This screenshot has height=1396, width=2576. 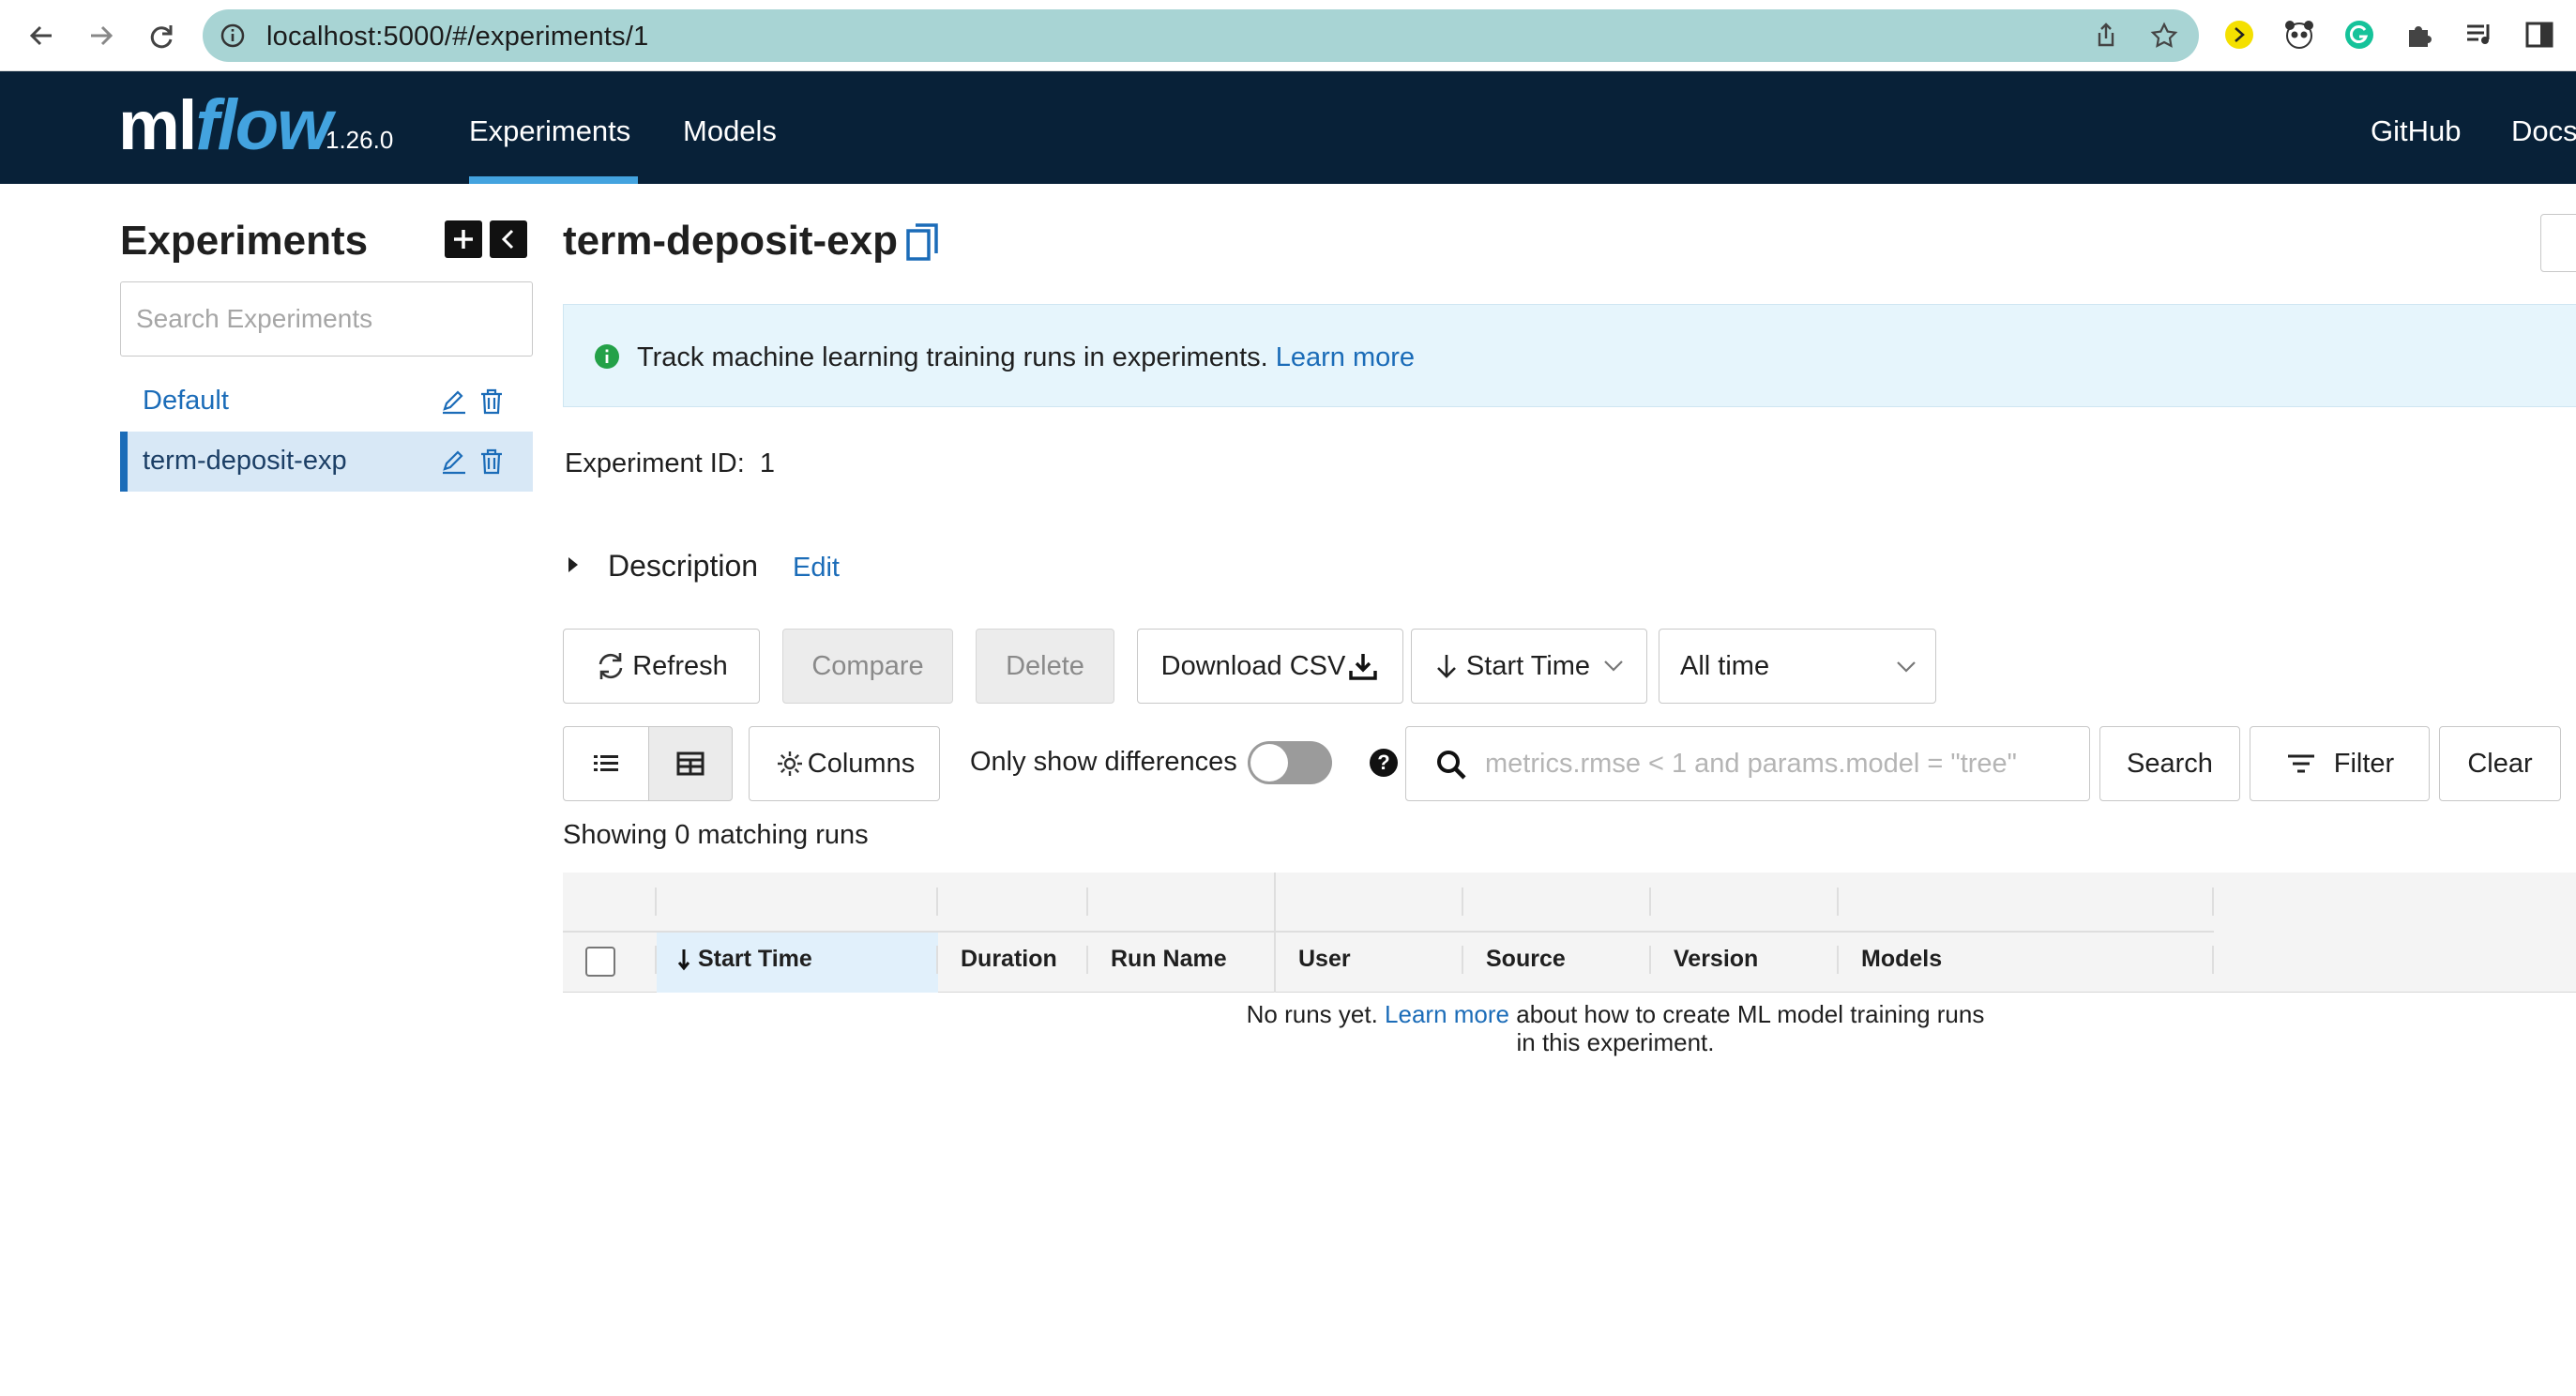 What do you see at coordinates (1529, 667) in the screenshot?
I see `sort-by-select: Start Time` at bounding box center [1529, 667].